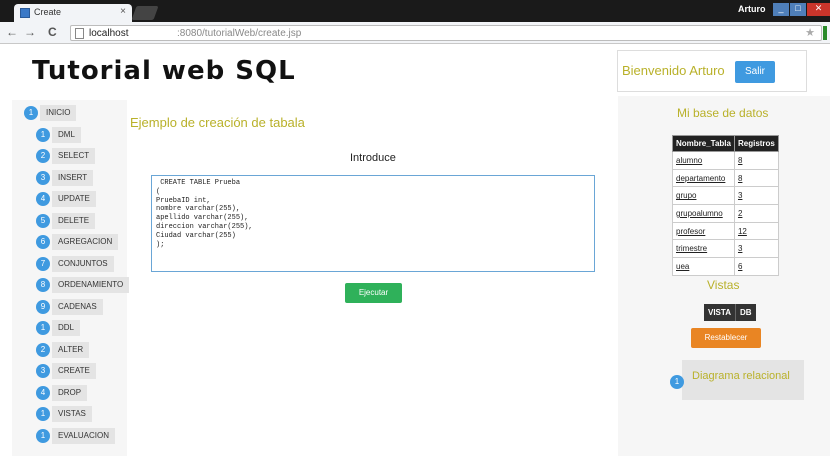 The height and width of the screenshot is (456, 830). What do you see at coordinates (743, 380) in the screenshot?
I see `diagram-label: Diagrama relacional` at bounding box center [743, 380].